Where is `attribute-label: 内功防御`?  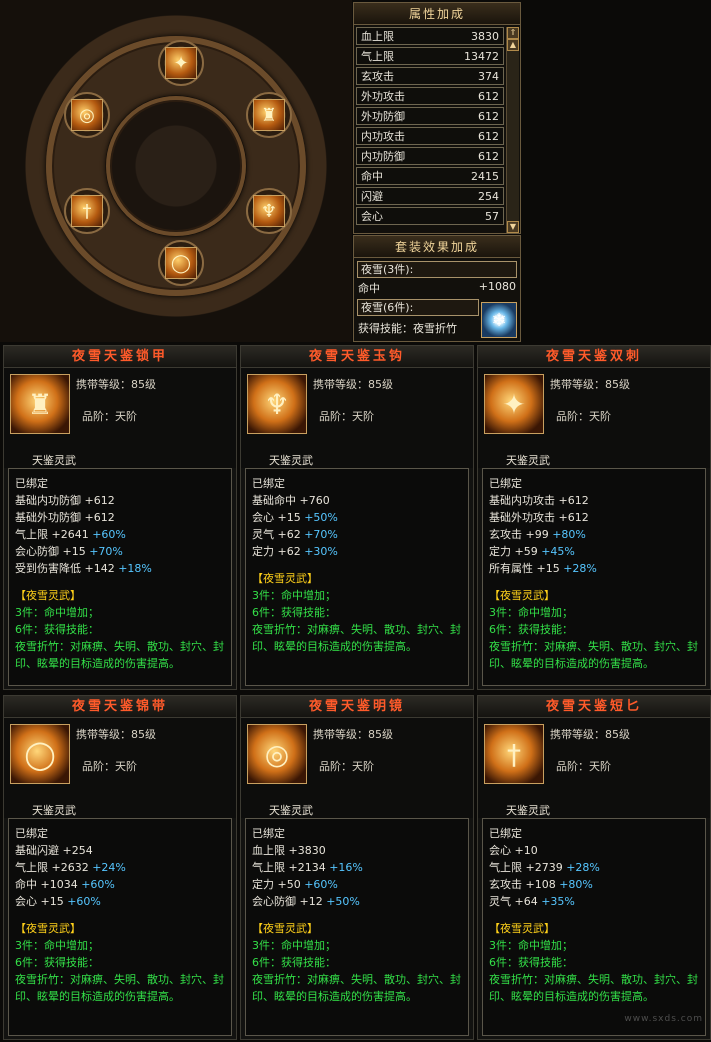 attribute-label: 内功防御 is located at coordinates (383, 156).